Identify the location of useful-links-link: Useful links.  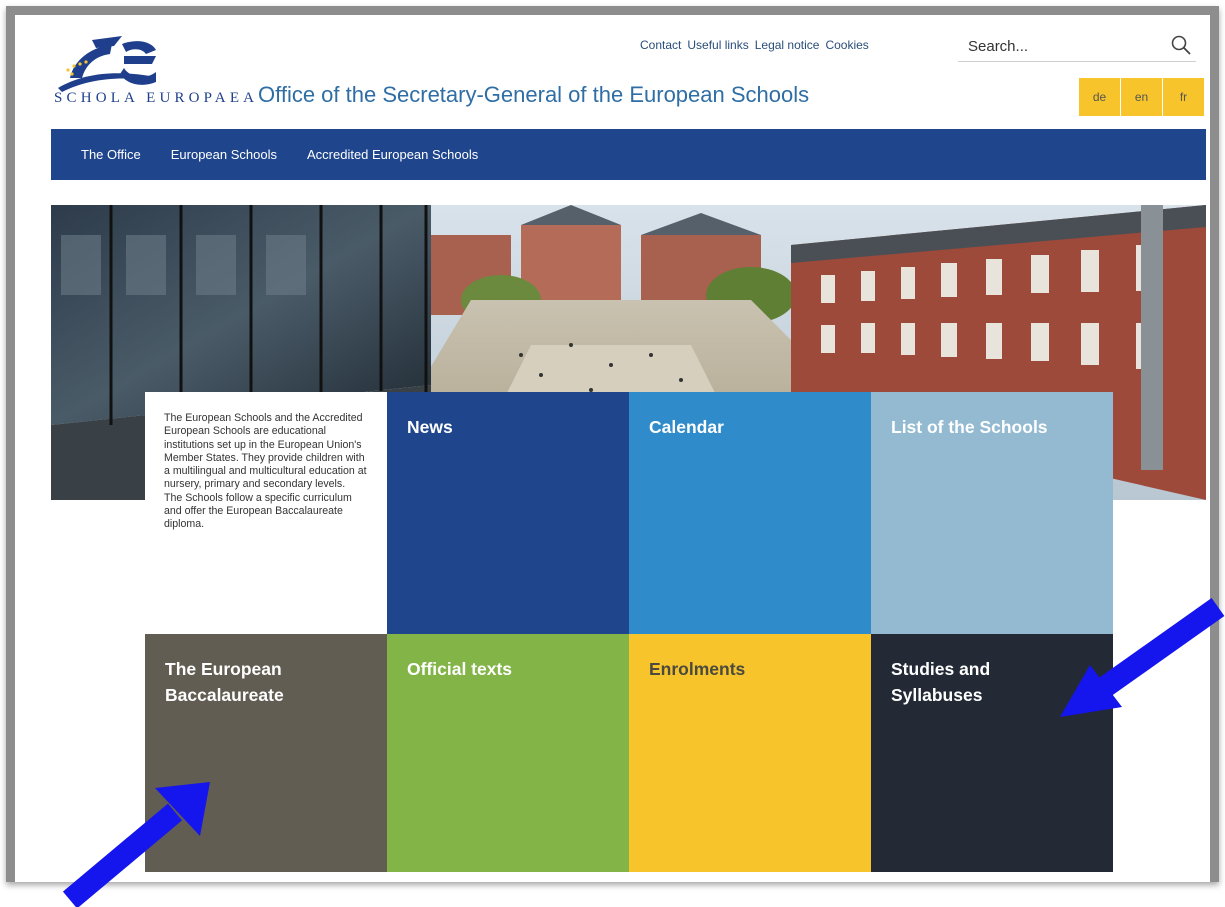
(717, 45).